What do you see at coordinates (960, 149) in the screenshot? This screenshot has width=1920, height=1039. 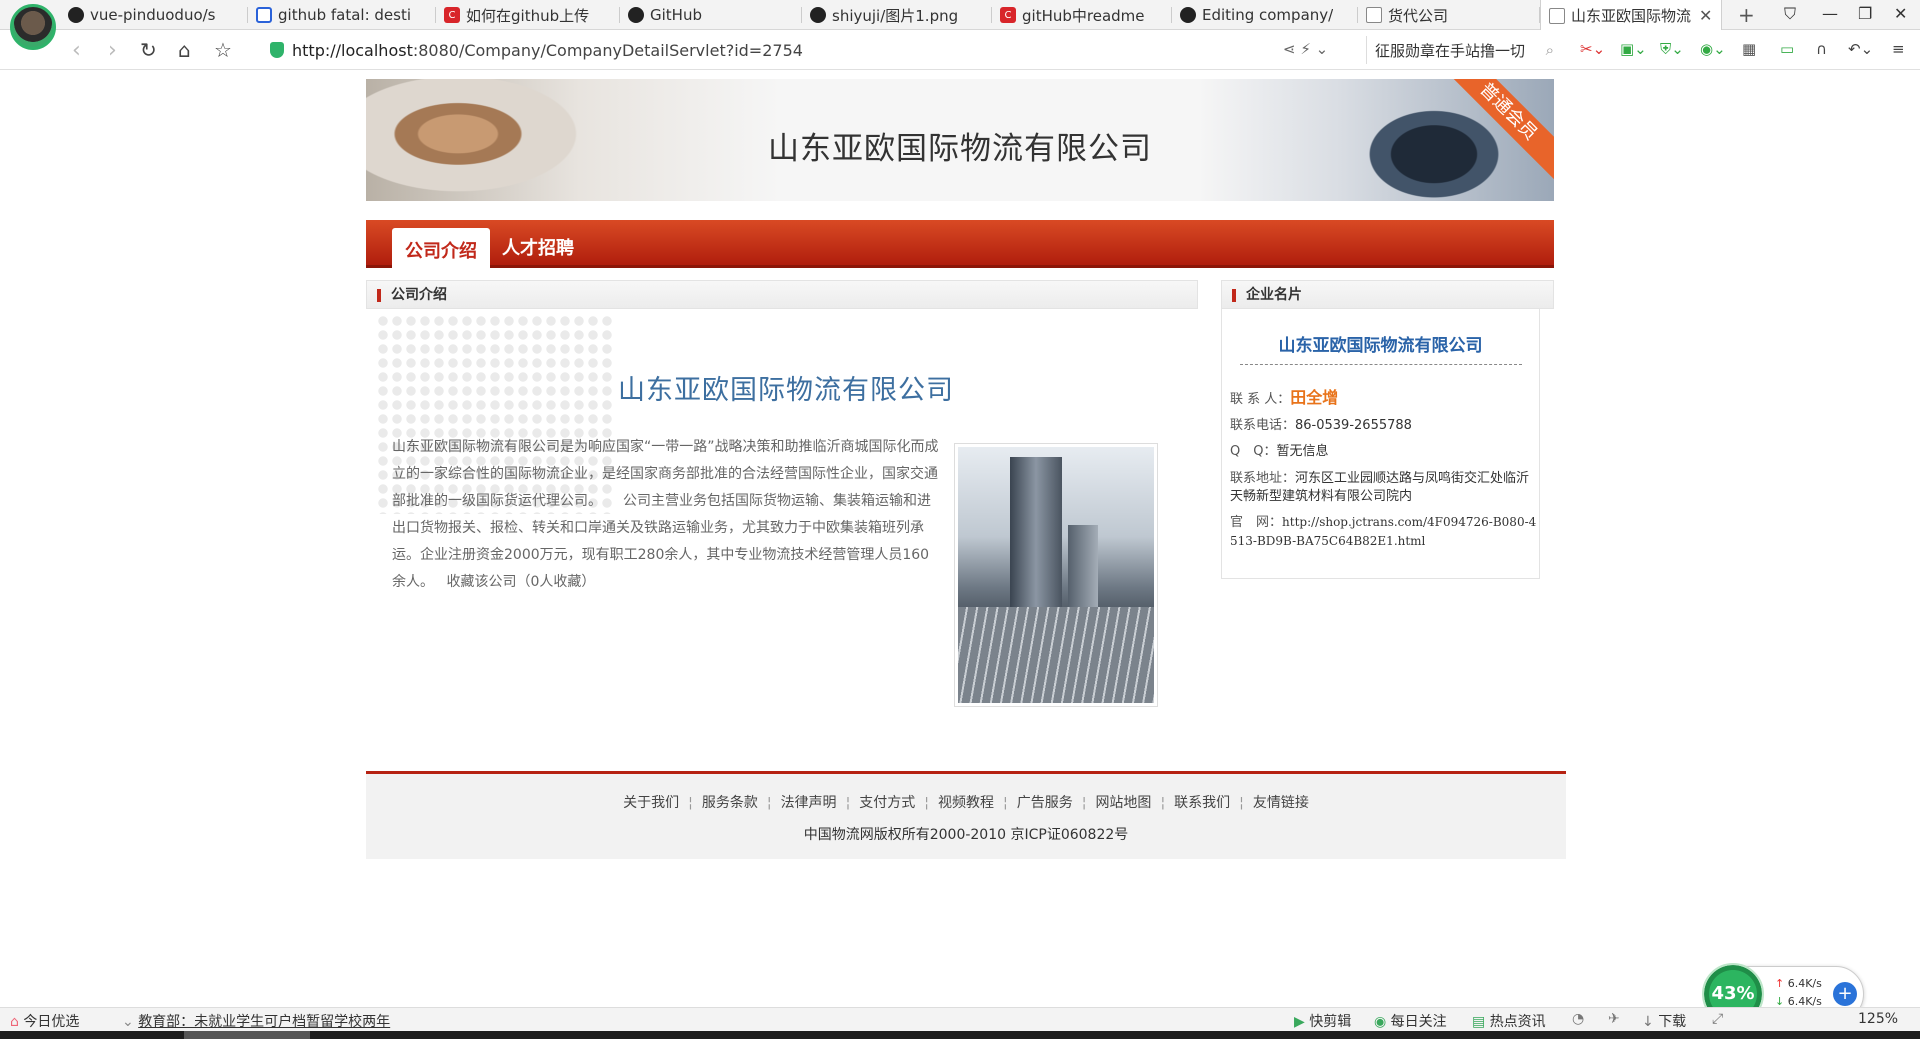 I see `banner-title: 山东亚欧国际物流有限公司` at bounding box center [960, 149].